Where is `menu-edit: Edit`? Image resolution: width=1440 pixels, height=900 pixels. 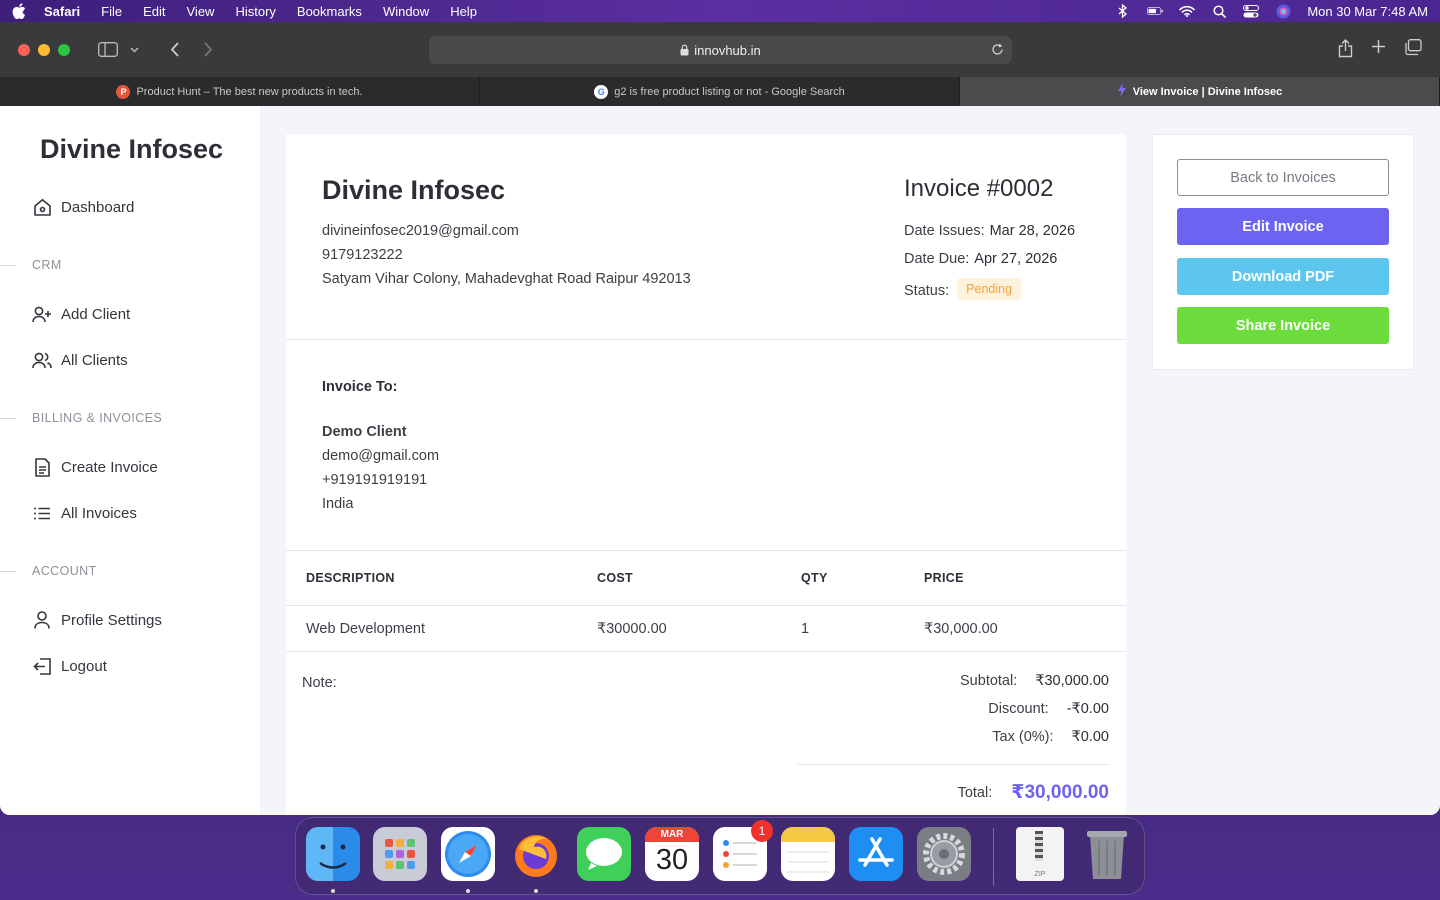 menu-edit: Edit is located at coordinates (154, 11).